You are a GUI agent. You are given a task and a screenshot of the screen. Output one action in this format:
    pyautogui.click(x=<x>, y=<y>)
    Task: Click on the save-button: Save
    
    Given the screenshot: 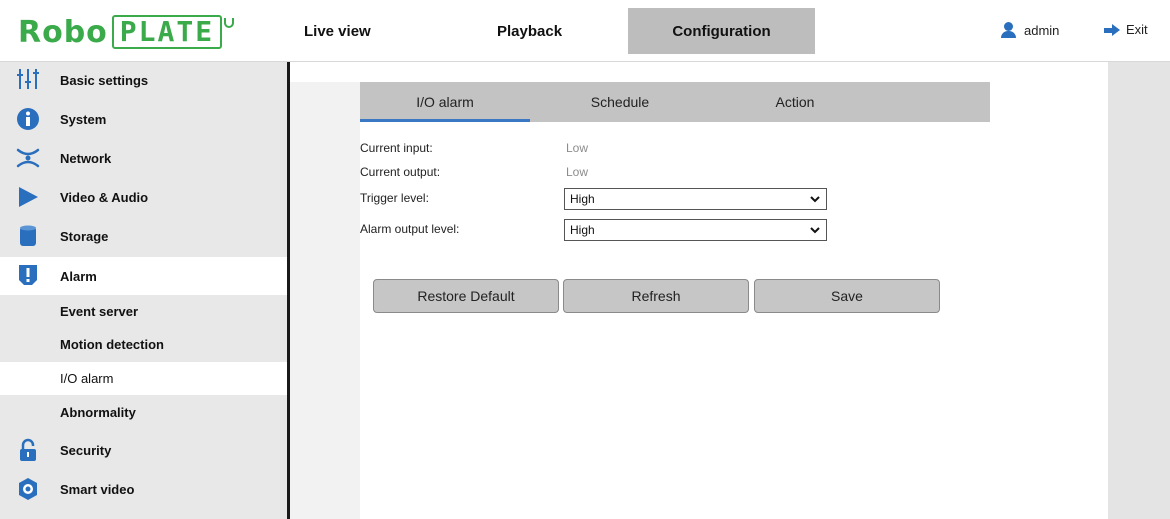 What is the action you would take?
    pyautogui.click(x=847, y=296)
    